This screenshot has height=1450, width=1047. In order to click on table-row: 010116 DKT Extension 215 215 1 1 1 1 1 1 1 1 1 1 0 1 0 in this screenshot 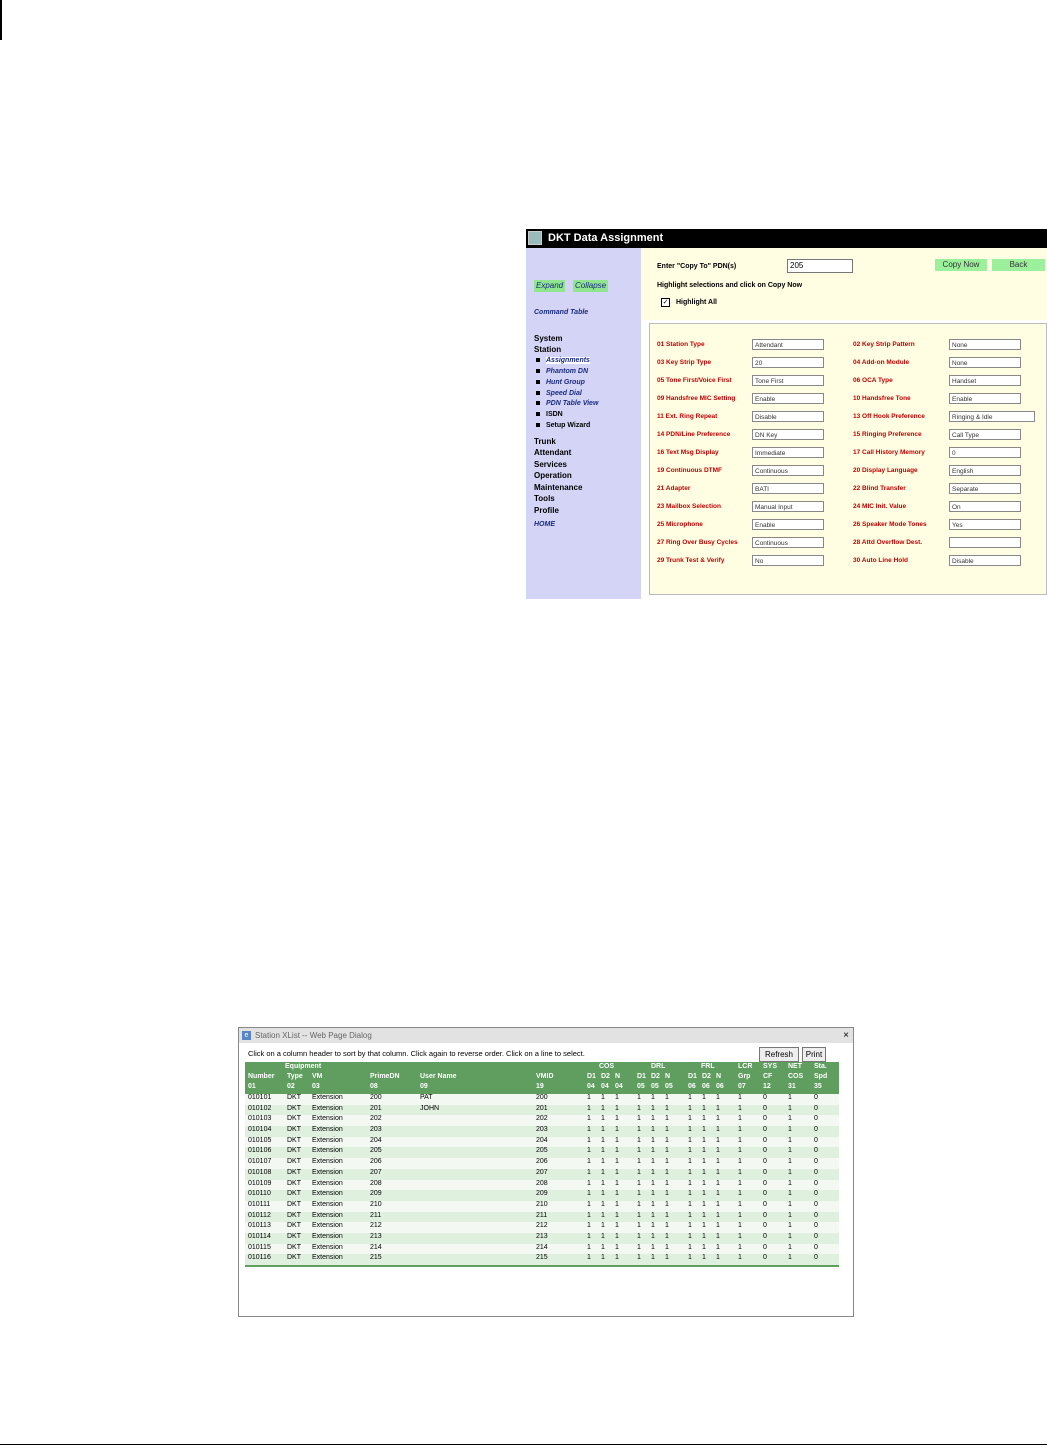, I will do `click(542, 1259)`.